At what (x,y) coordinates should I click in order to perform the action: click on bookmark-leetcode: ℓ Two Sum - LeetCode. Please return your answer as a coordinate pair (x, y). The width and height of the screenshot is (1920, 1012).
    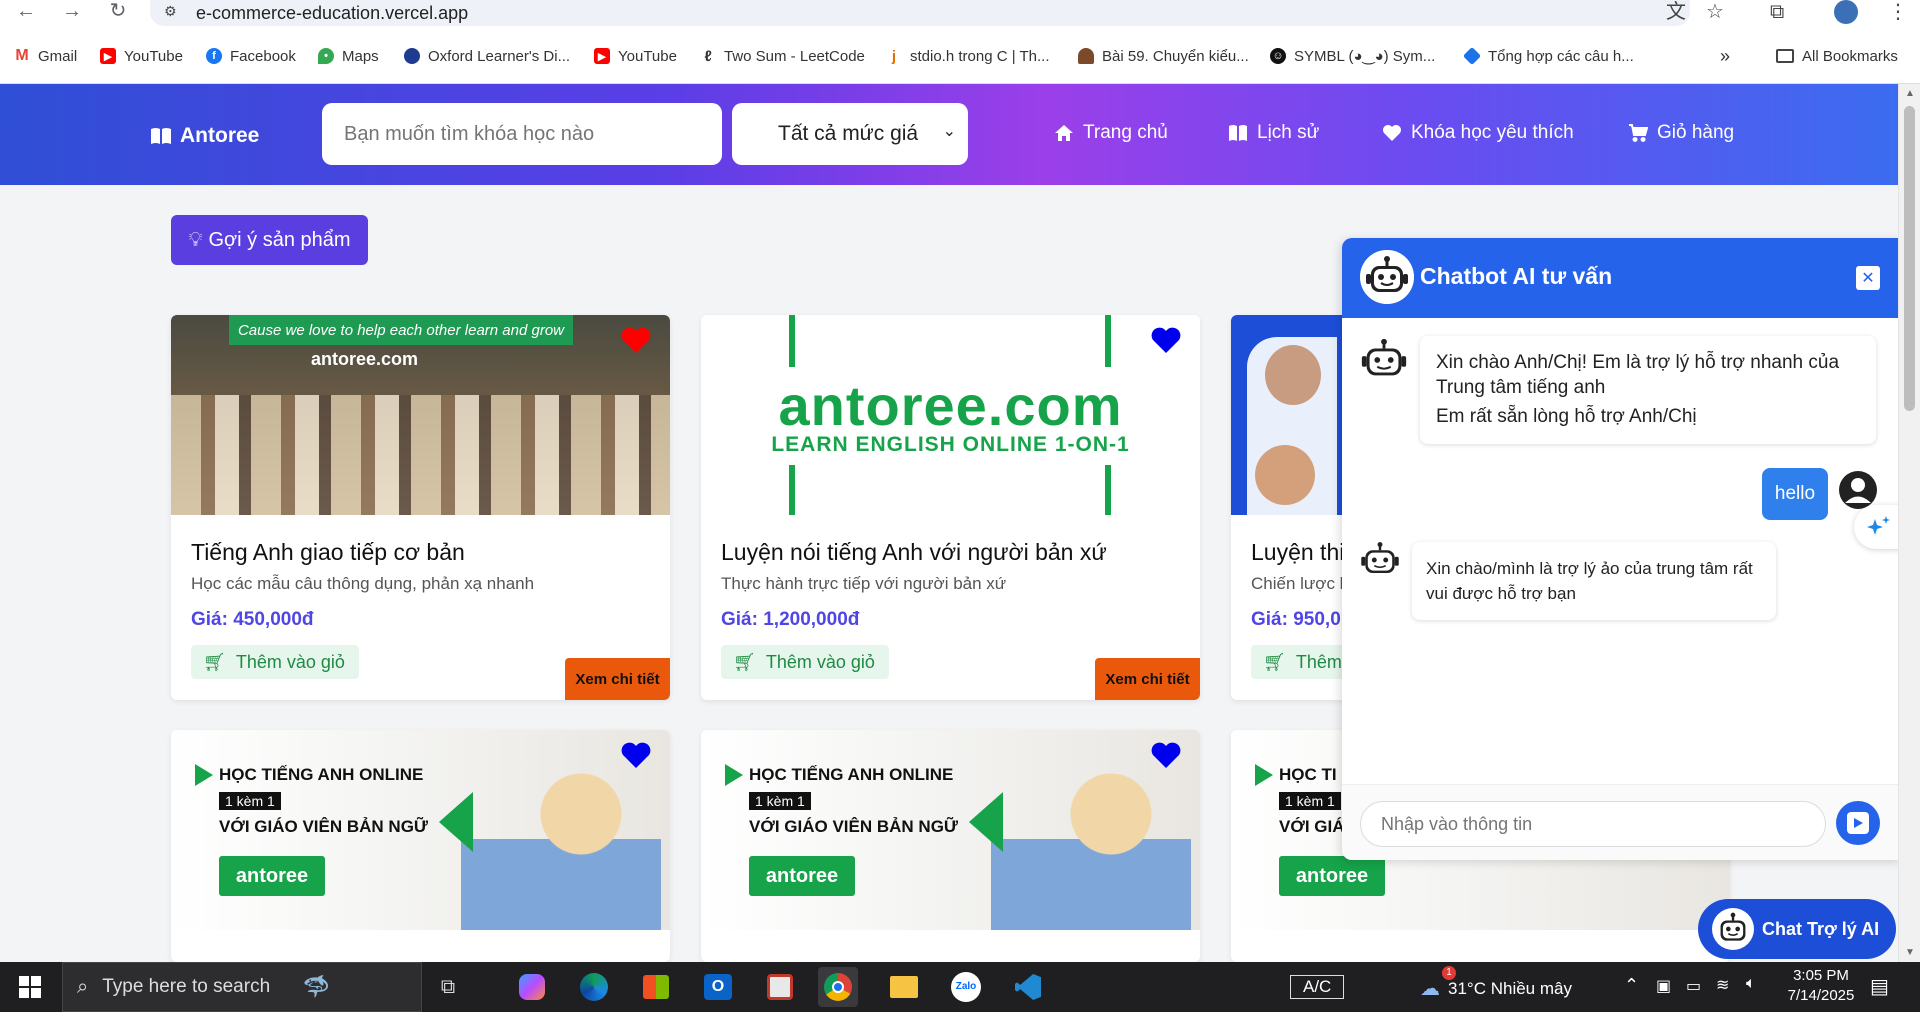
    Looking at the image, I should click on (782, 56).